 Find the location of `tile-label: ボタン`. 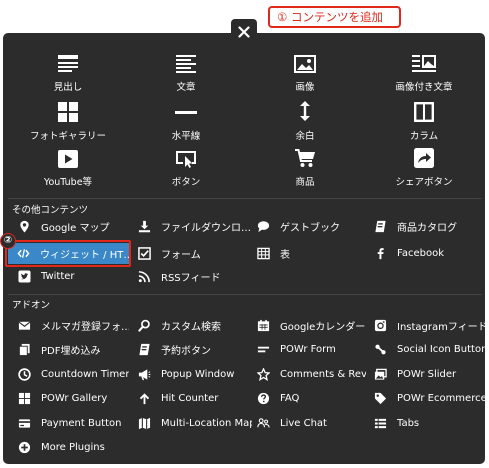

tile-label: ボタン is located at coordinates (186, 182).